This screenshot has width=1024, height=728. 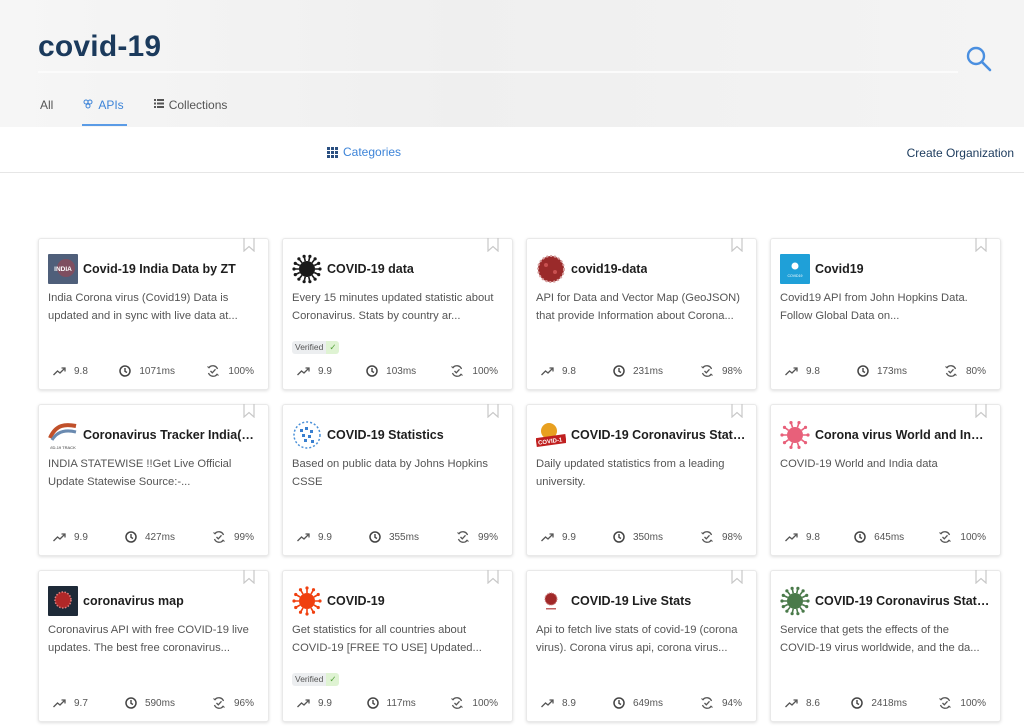 I want to click on success-rate-stat: 100%, so click(x=474, y=371).